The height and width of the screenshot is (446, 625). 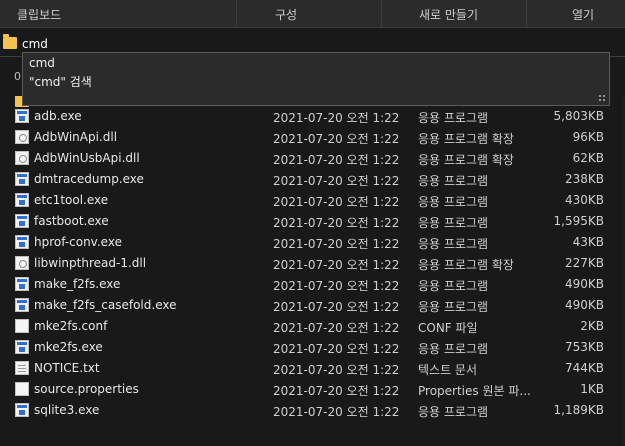 What do you see at coordinates (584, 179) in the screenshot?
I see `file-size: 238KB` at bounding box center [584, 179].